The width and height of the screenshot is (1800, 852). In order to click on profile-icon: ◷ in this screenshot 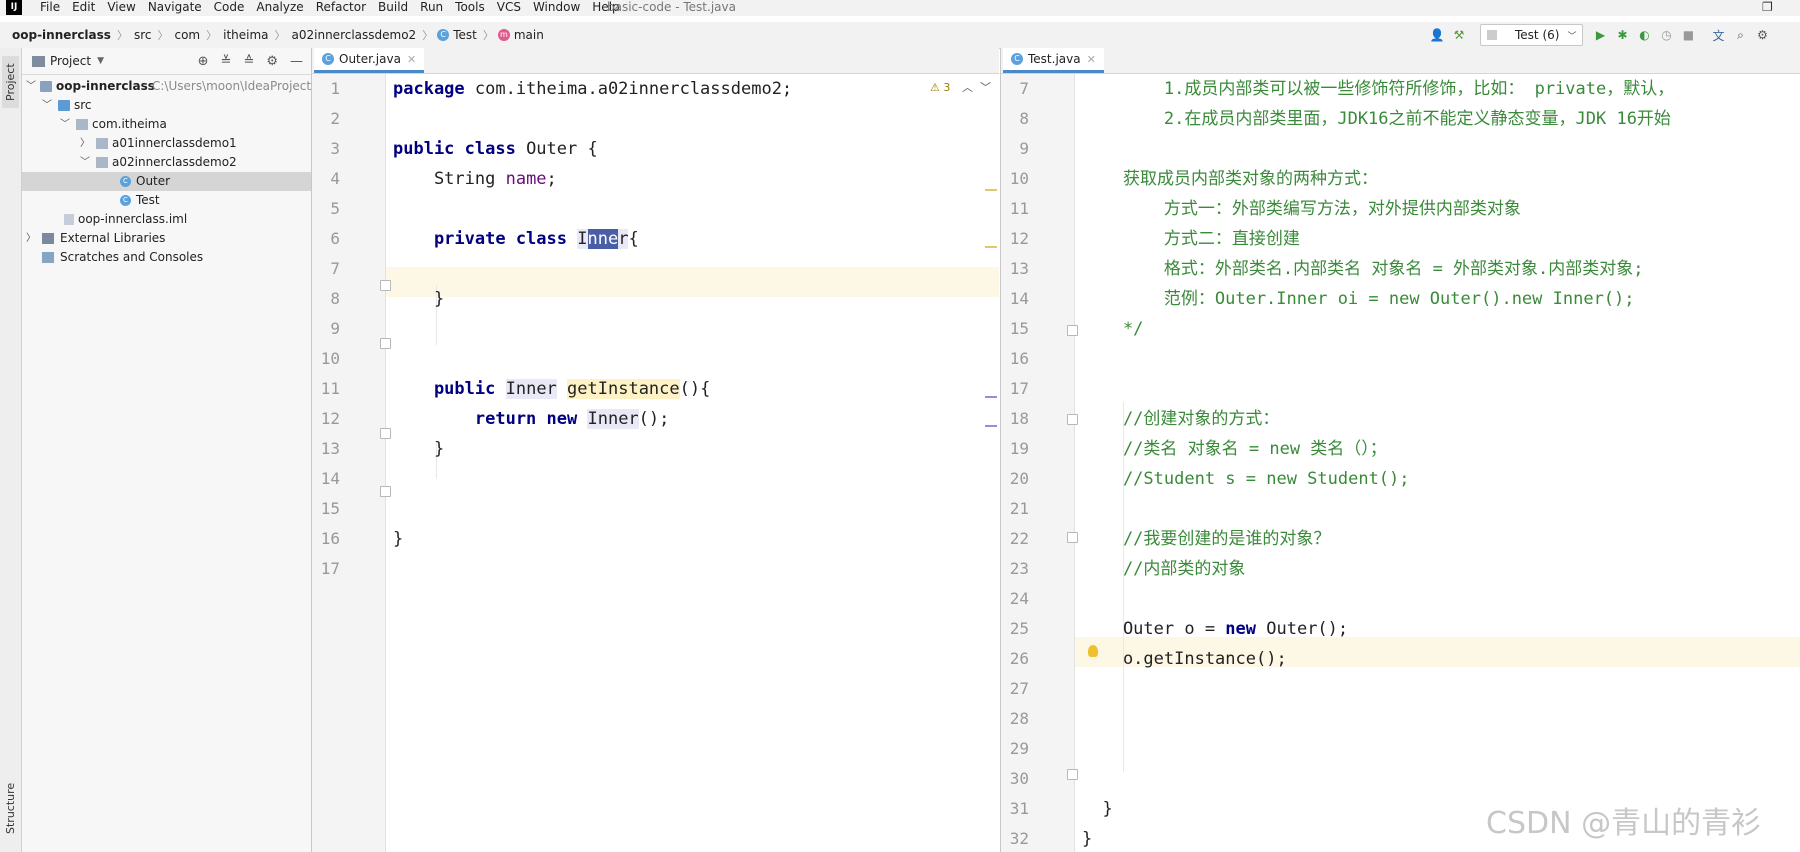, I will do `click(1666, 35)`.